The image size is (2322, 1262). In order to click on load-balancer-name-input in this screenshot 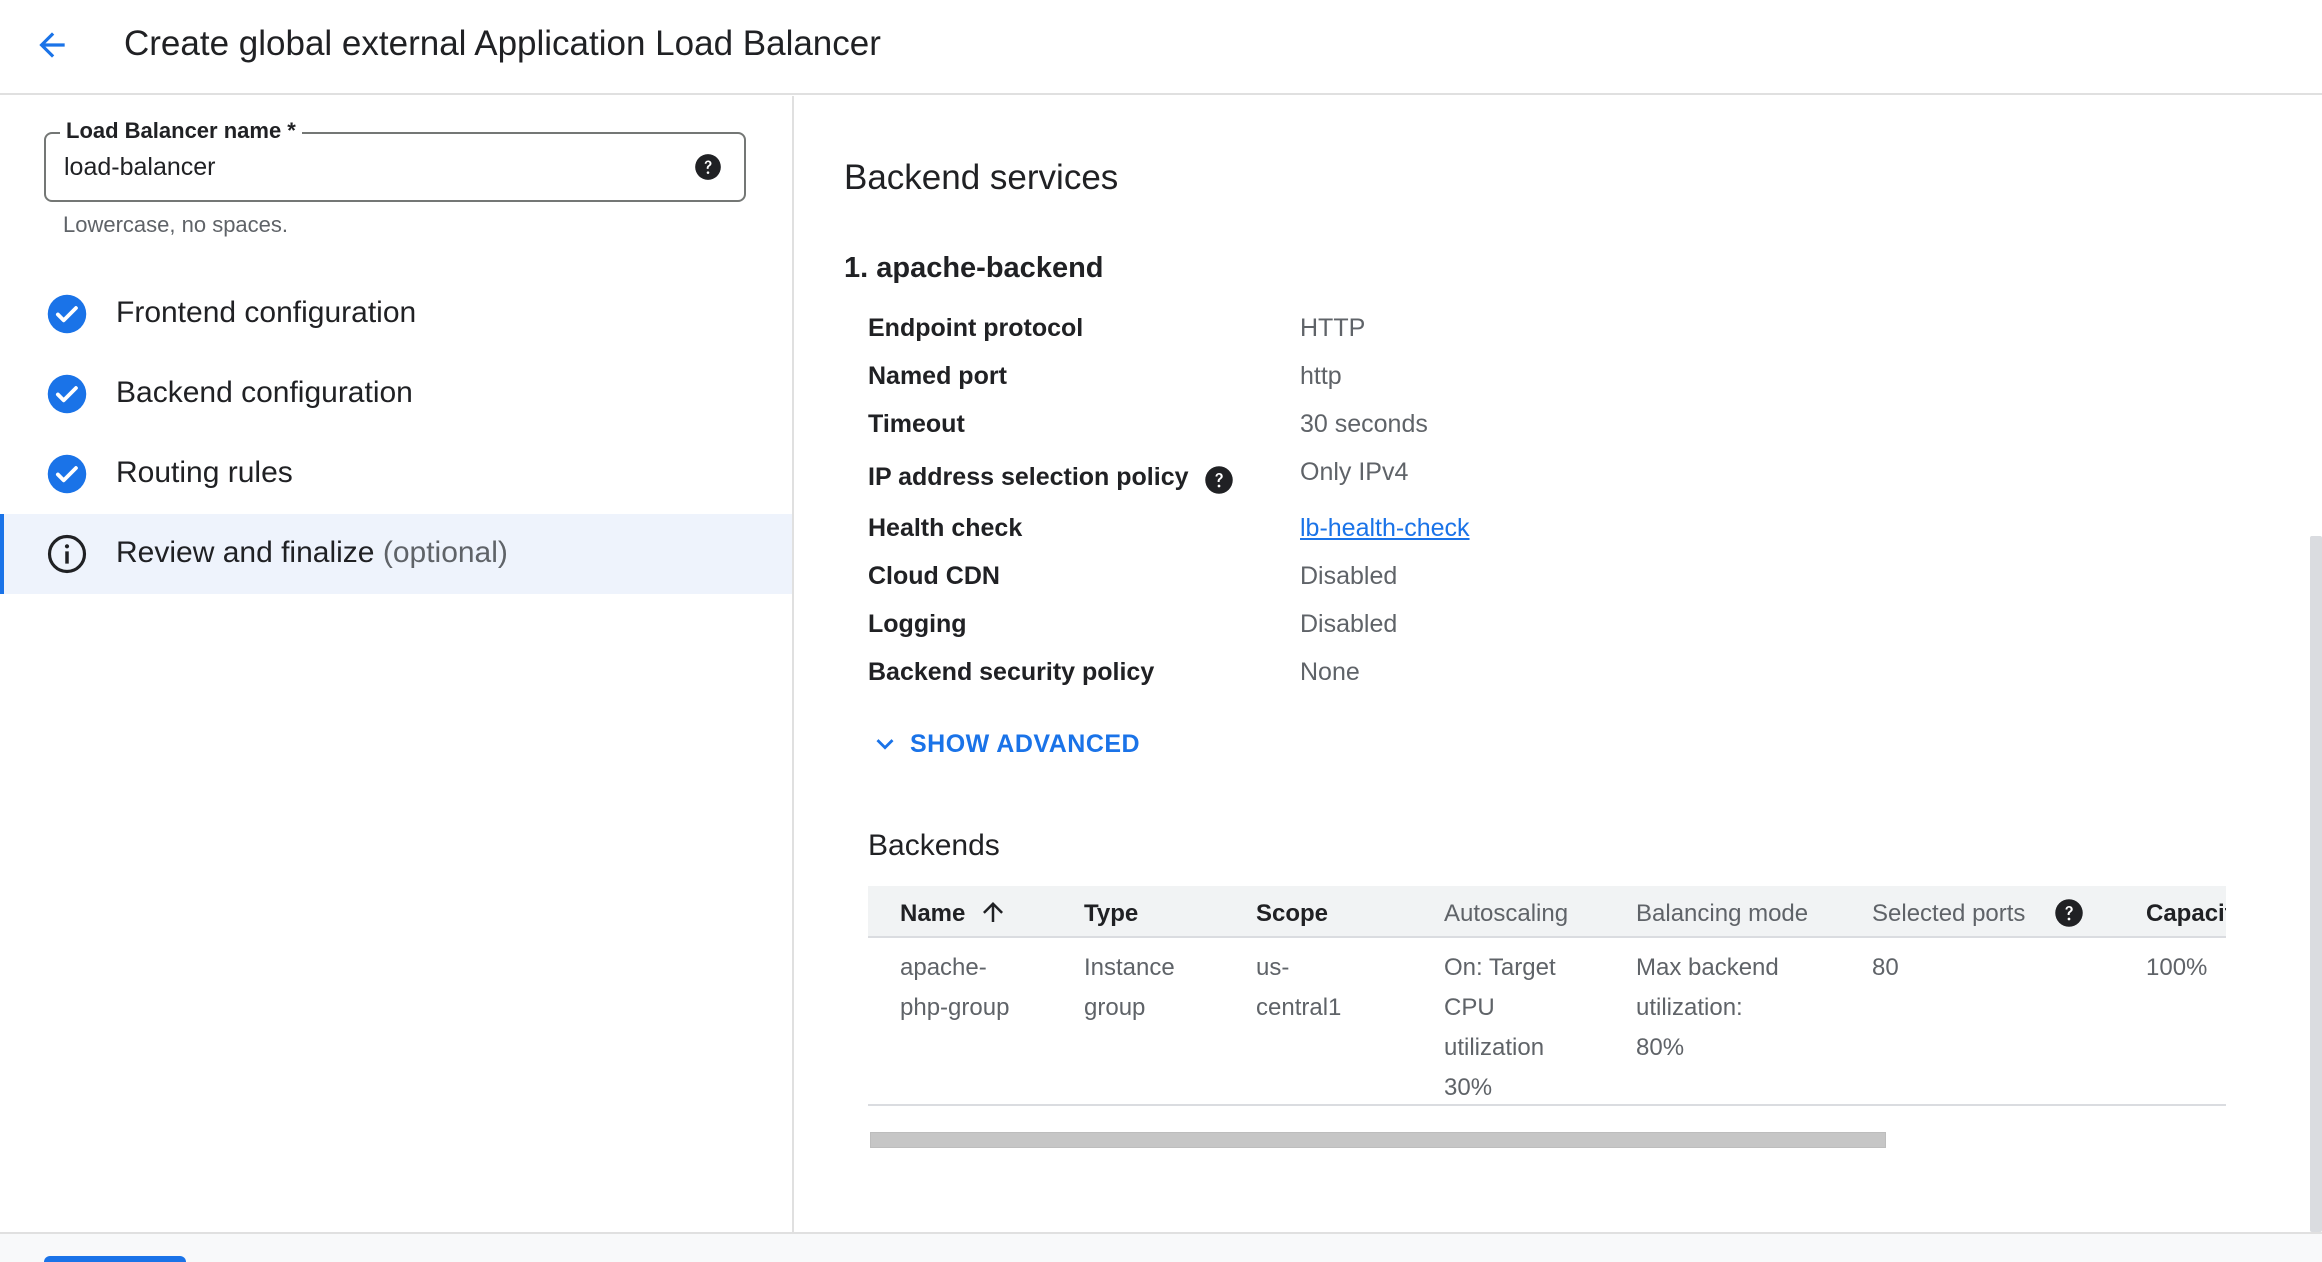, I will do `click(364, 167)`.